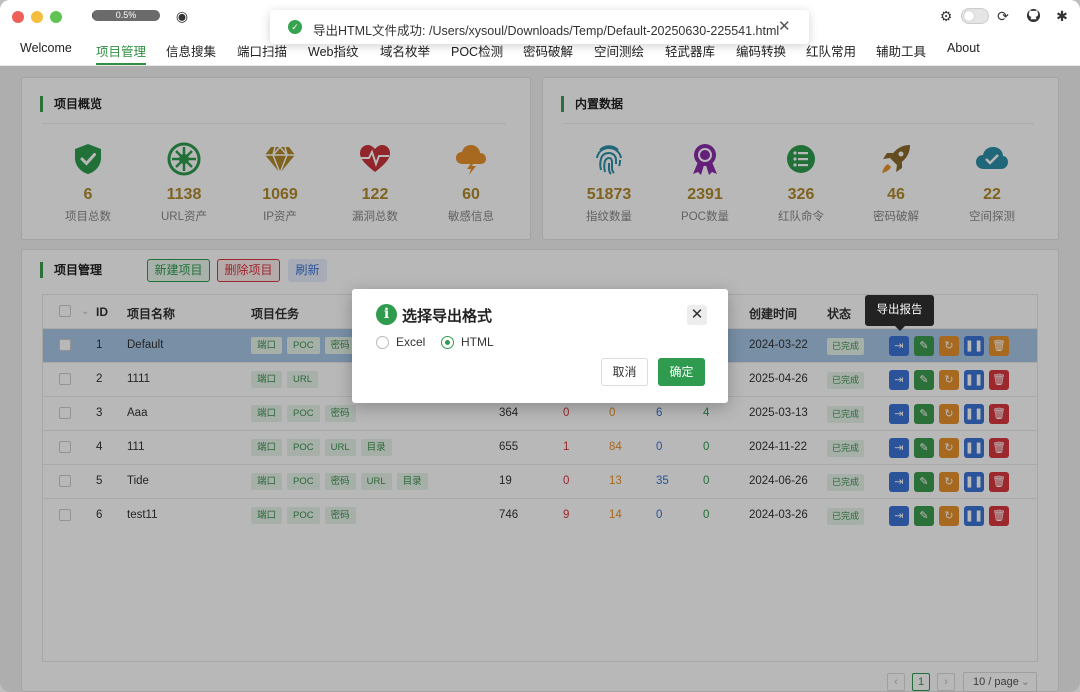  I want to click on menu-redteam: 红队常用, so click(831, 50).